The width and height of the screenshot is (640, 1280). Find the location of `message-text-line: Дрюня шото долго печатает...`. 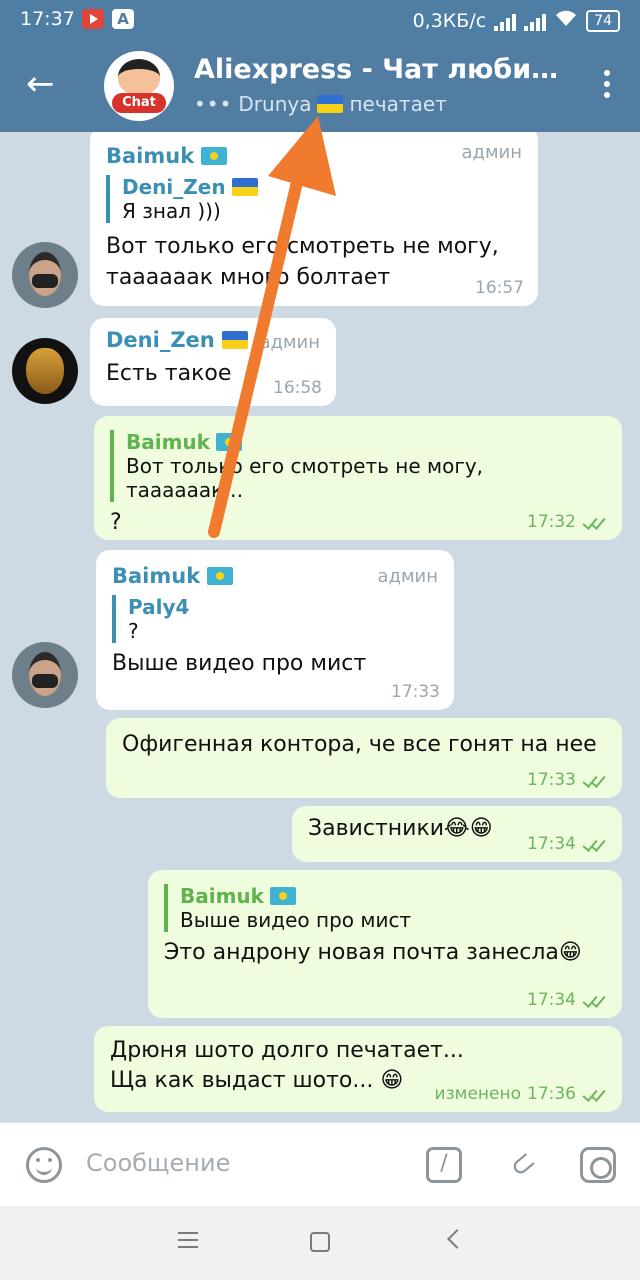

message-text-line: Дрюня шото долго печатает... is located at coordinates (287, 1050).